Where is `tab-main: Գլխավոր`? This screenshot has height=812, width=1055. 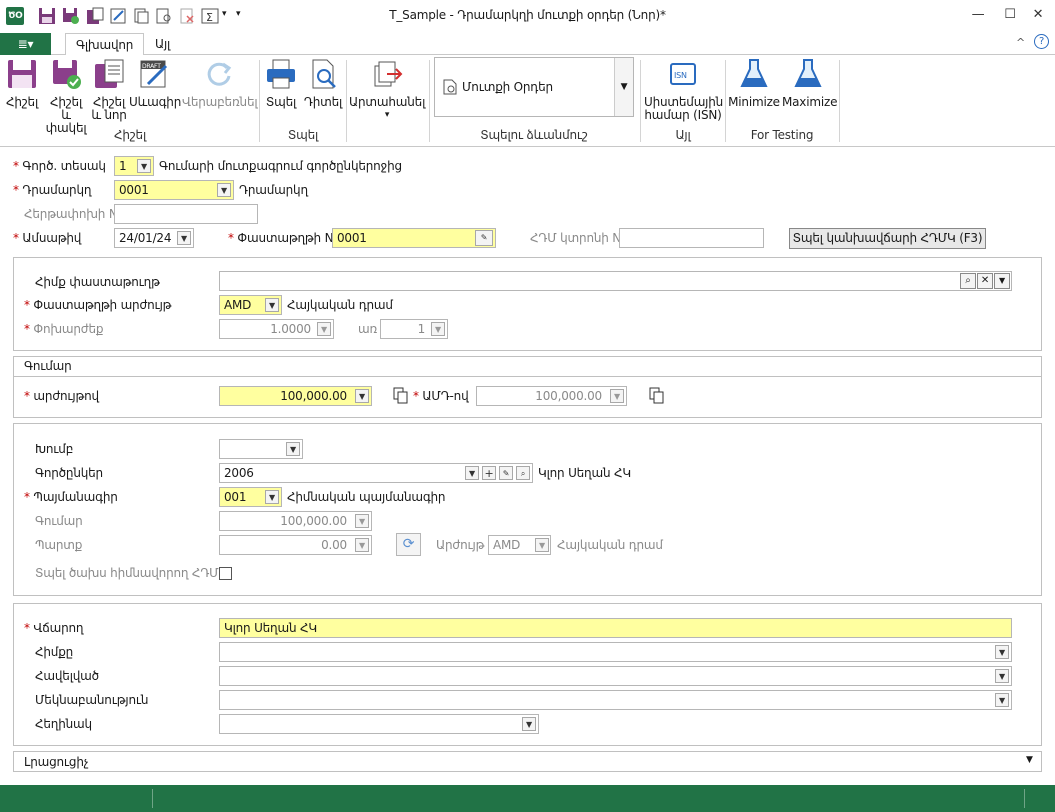
tab-main: Գլխավոր is located at coordinates (105, 44).